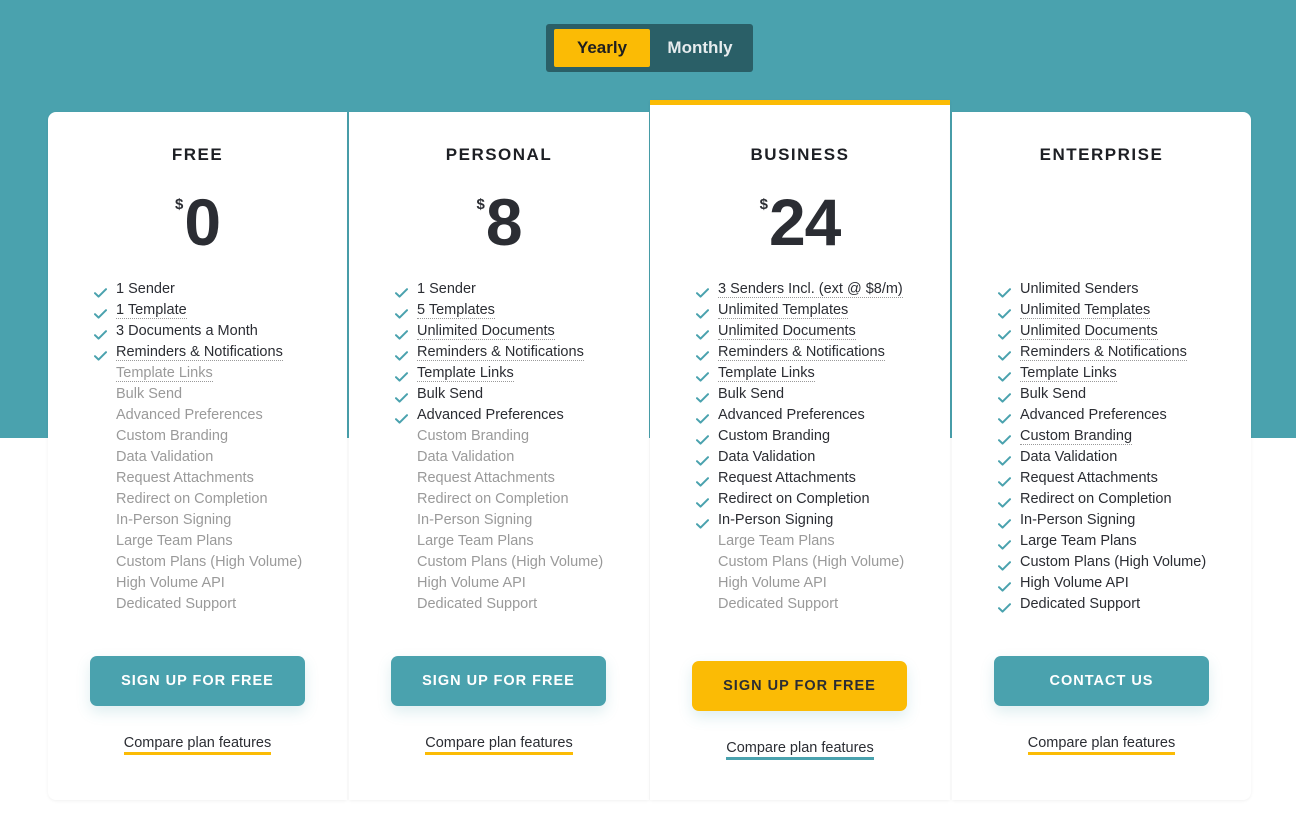 This screenshot has width=1296, height=831. Describe the element at coordinates (700, 48) in the screenshot. I see `toggle-monthly: Monthly` at that location.